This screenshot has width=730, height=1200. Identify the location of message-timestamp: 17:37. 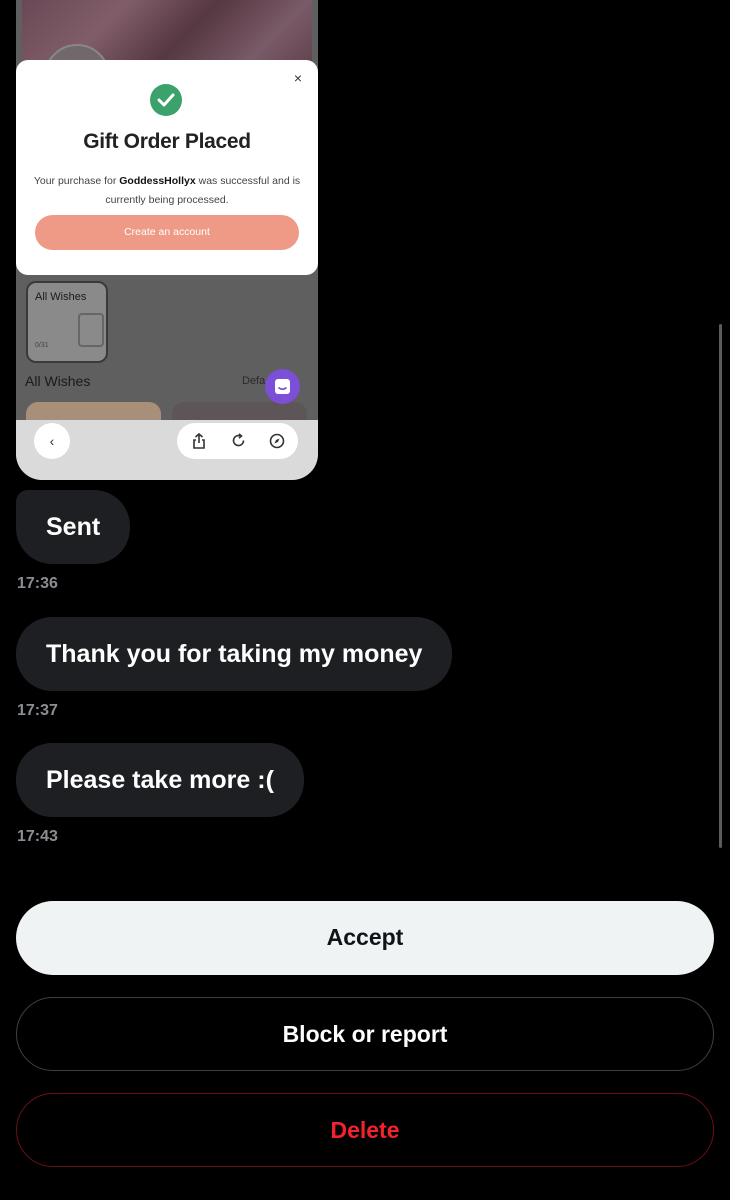
(37, 710).